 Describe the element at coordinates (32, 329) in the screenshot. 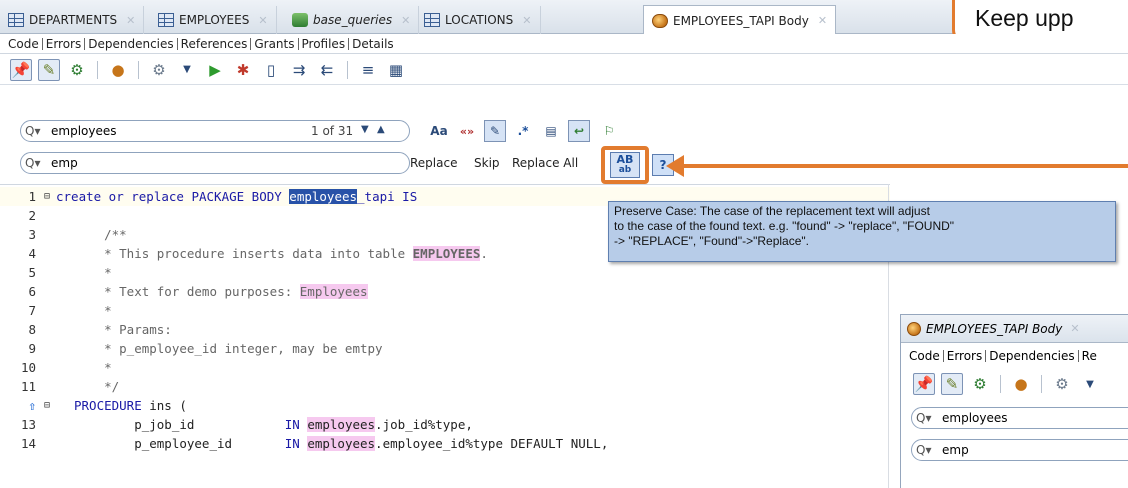

I see `line-number: 8` at that location.